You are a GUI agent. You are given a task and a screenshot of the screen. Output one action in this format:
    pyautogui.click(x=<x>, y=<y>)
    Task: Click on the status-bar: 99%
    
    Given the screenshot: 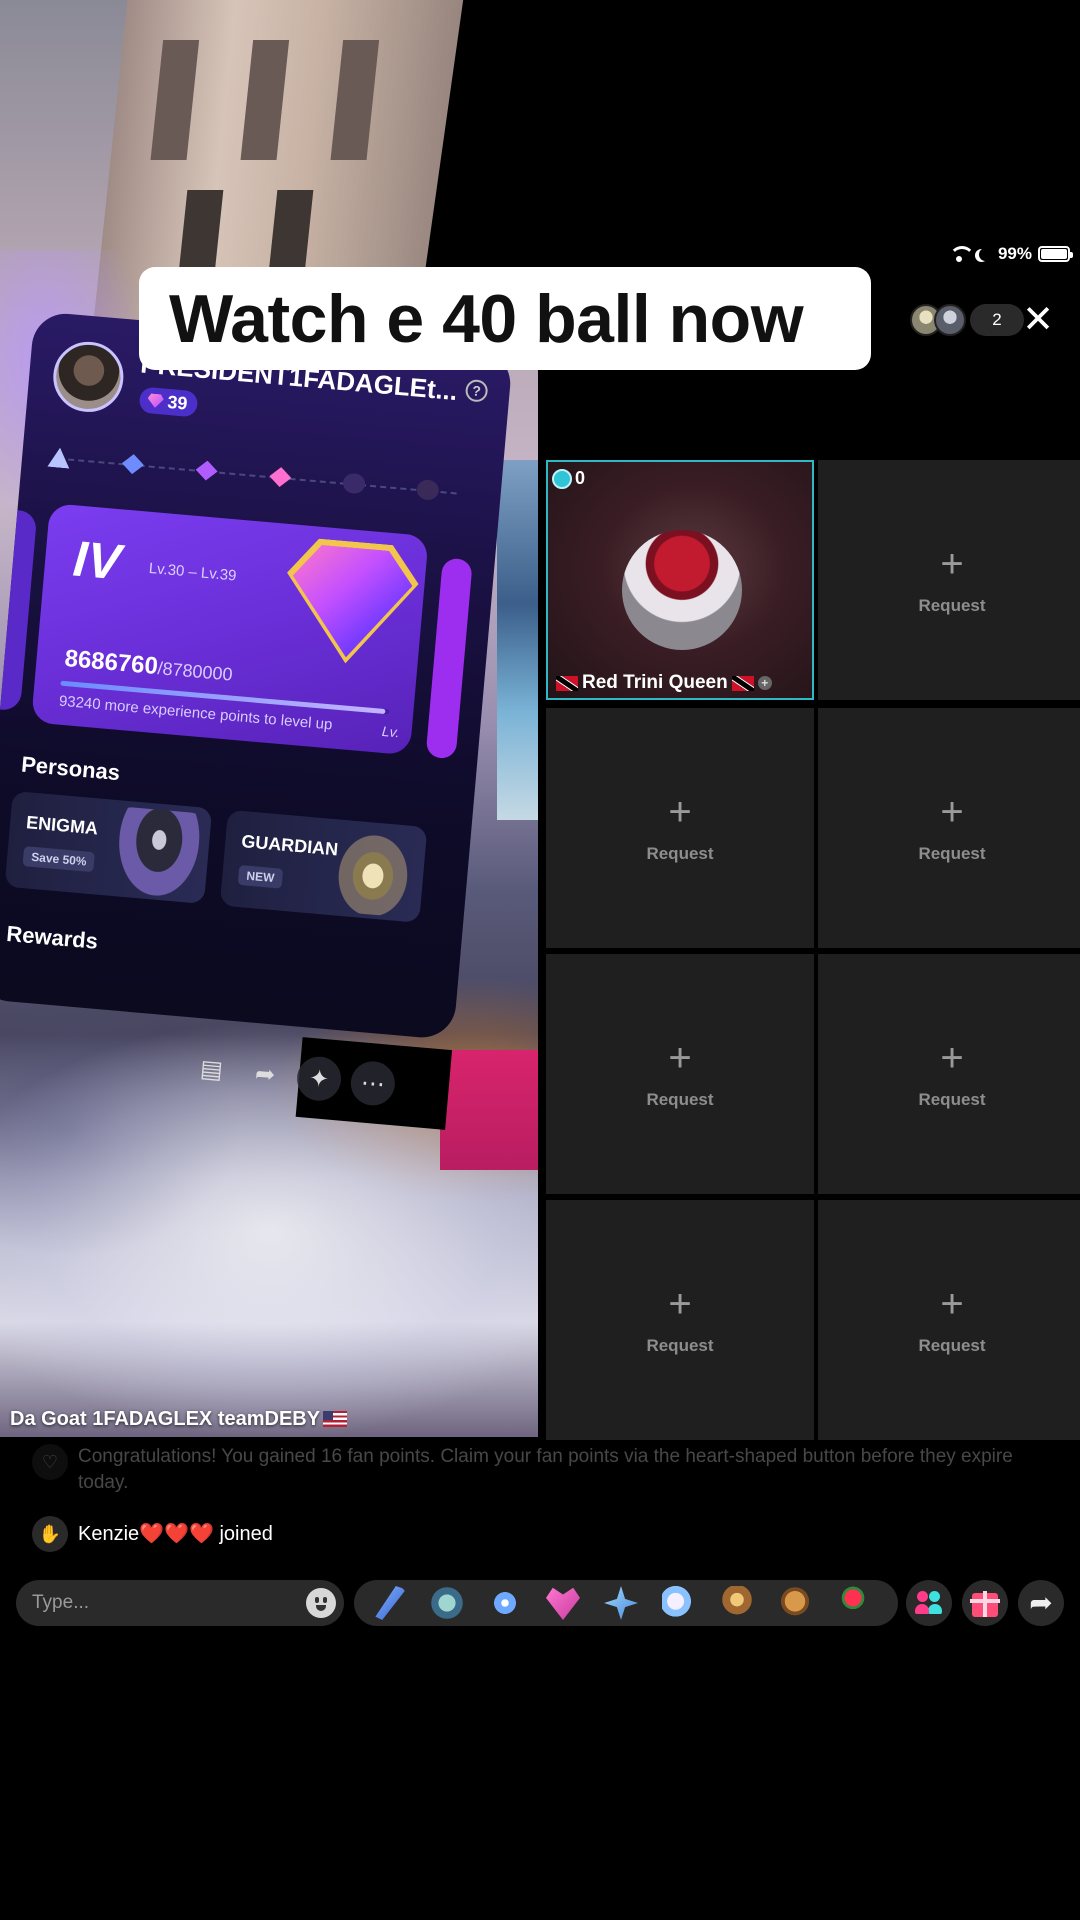 What is the action you would take?
    pyautogui.click(x=1010, y=254)
    